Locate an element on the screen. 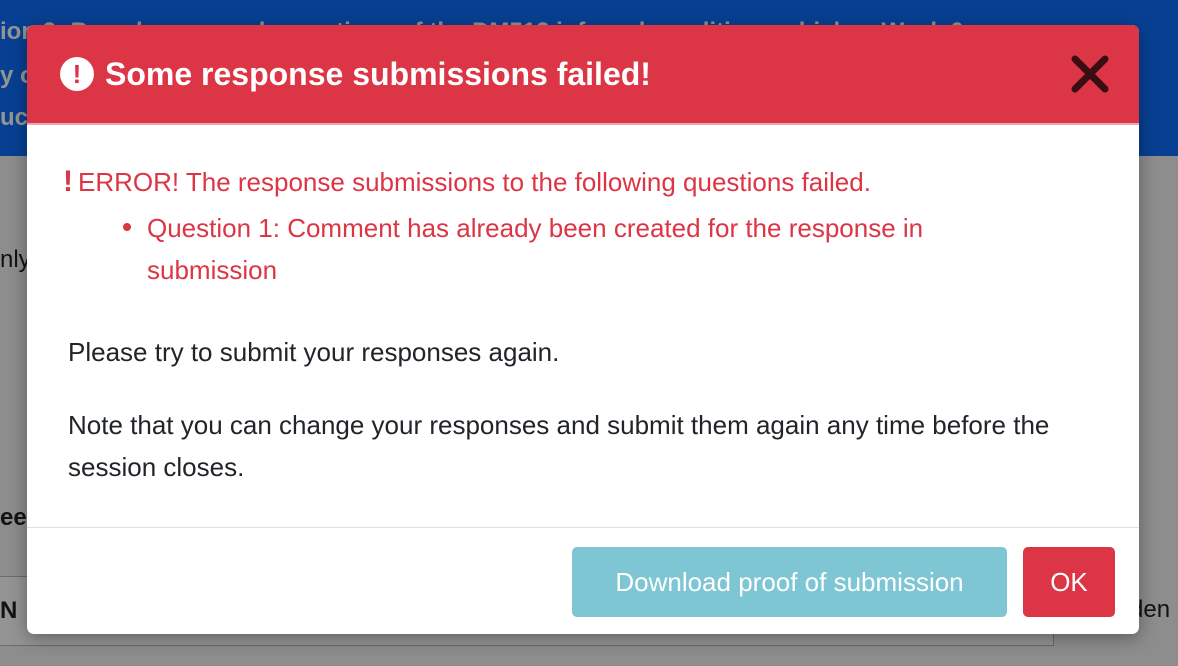 This screenshot has height=666, width=1178. modal-title: Some response submissions failed! is located at coordinates (378, 74).